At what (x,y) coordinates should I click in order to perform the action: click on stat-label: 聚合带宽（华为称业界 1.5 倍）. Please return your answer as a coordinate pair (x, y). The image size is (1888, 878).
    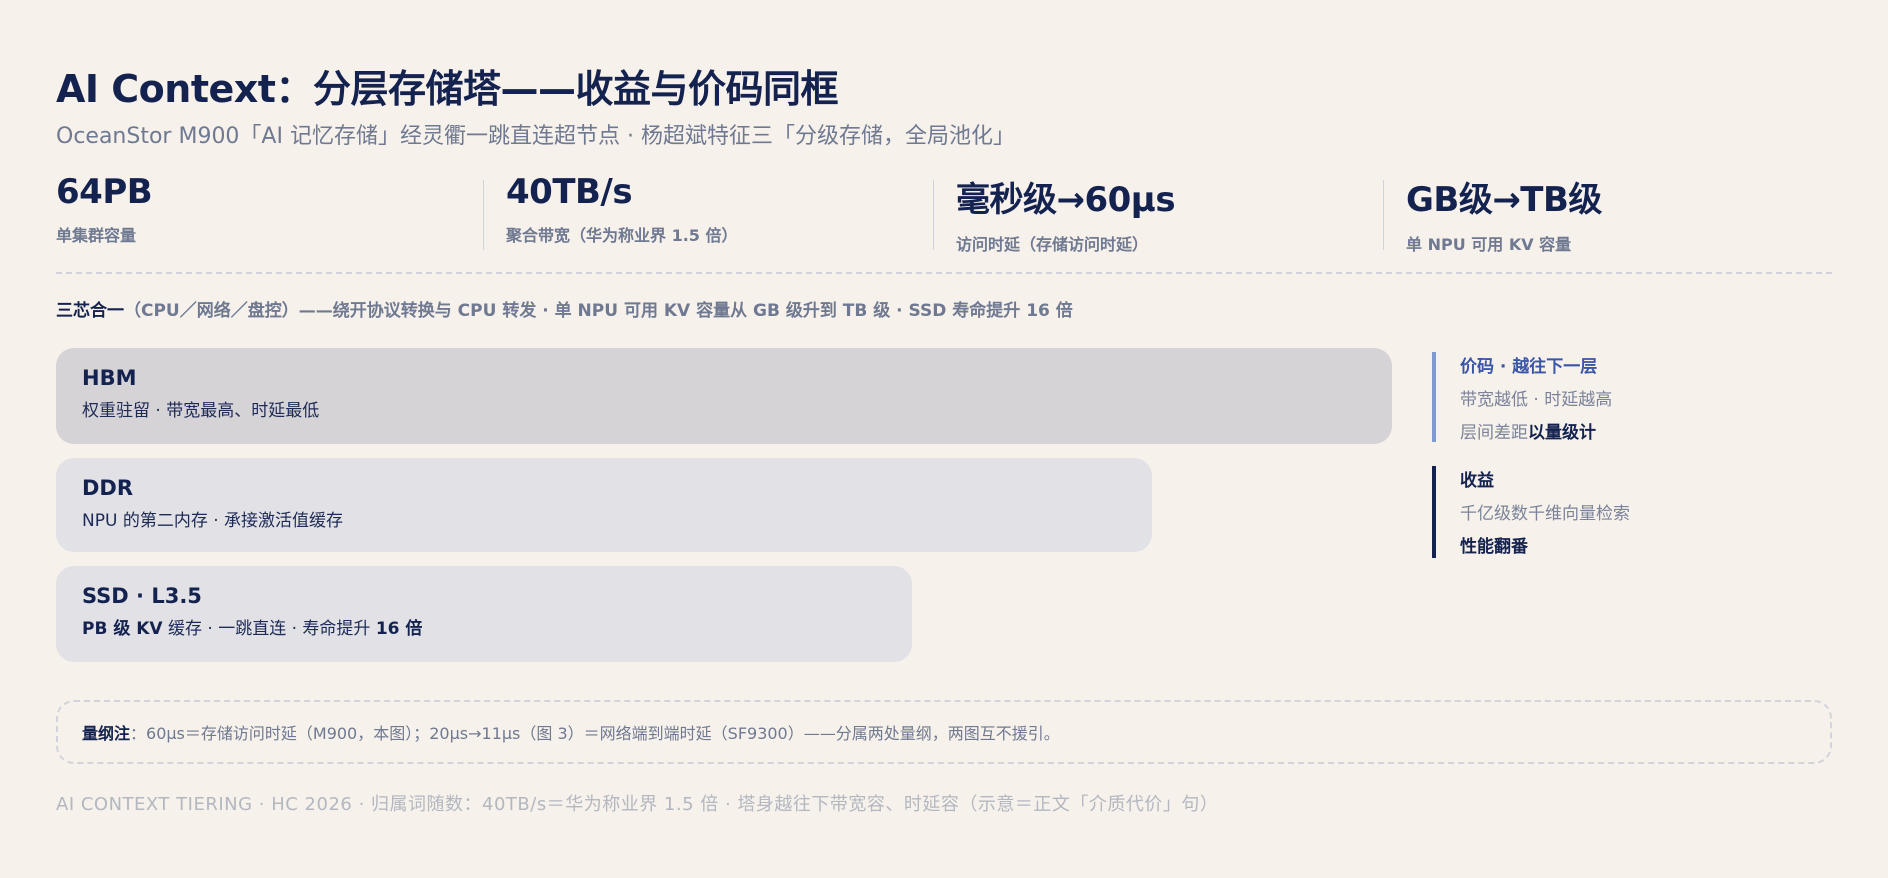
    Looking at the image, I should click on (622, 235).